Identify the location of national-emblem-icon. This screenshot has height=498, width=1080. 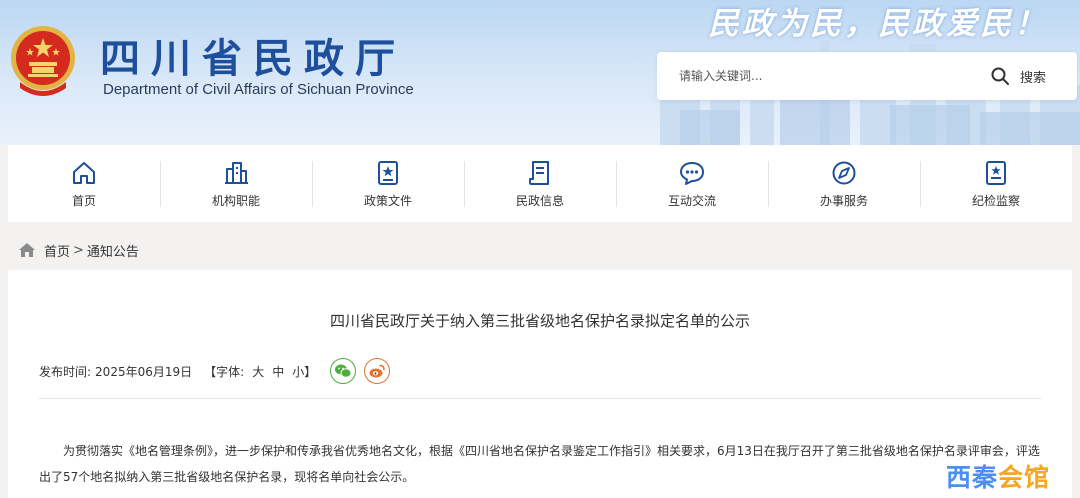
(43, 61).